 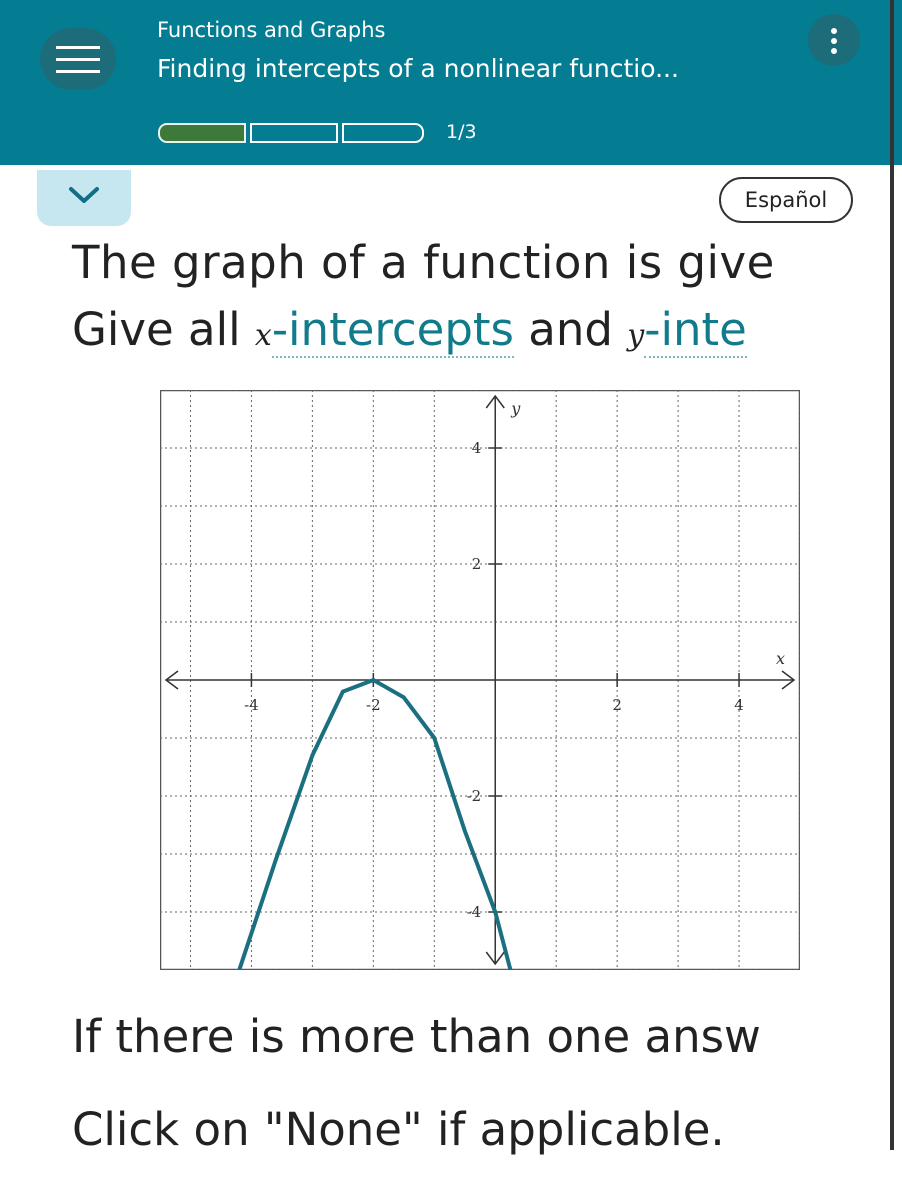 I want to click on y-tick-label: 2, so click(x=477, y=564).